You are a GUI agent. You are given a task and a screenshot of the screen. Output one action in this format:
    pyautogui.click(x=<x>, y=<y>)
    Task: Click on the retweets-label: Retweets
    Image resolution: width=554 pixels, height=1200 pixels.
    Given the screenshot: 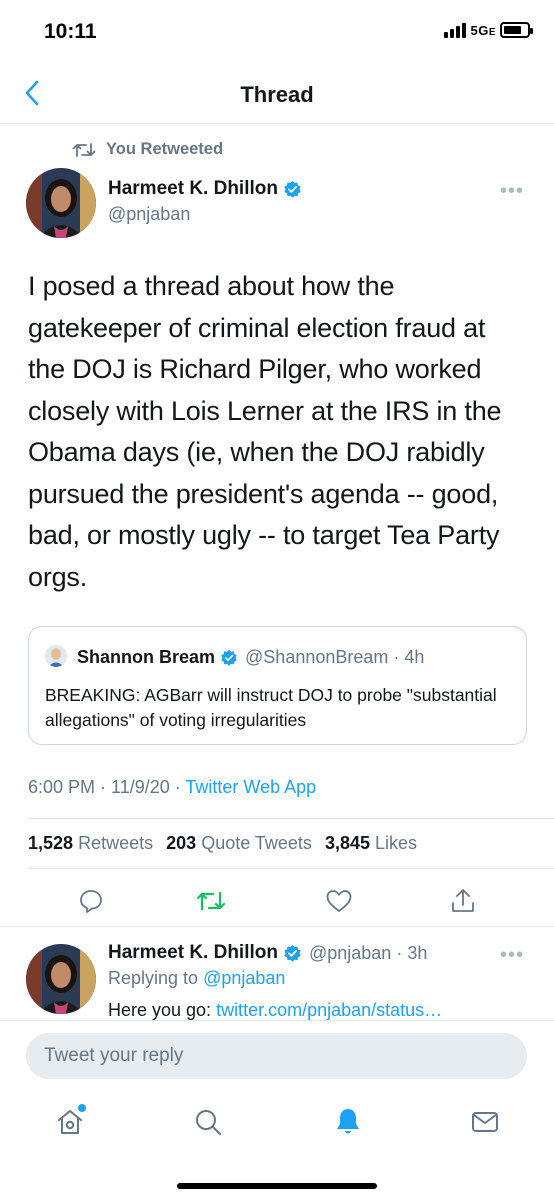 What is the action you would take?
    pyautogui.click(x=116, y=843)
    